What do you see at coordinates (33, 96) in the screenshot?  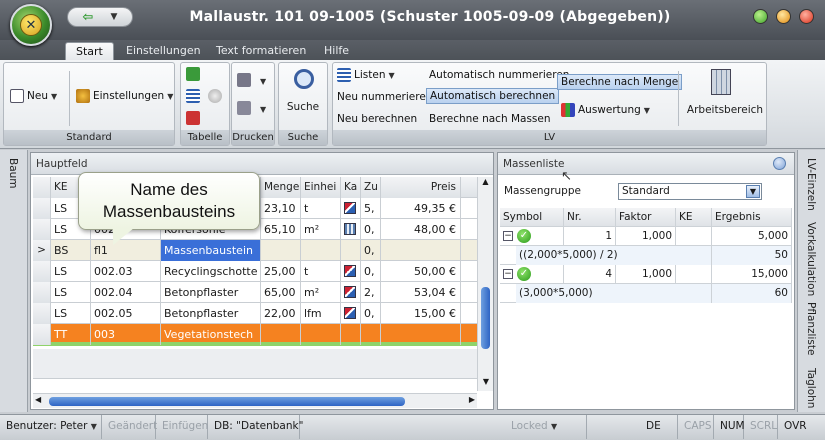 I see `neu-button: Neu ▼` at bounding box center [33, 96].